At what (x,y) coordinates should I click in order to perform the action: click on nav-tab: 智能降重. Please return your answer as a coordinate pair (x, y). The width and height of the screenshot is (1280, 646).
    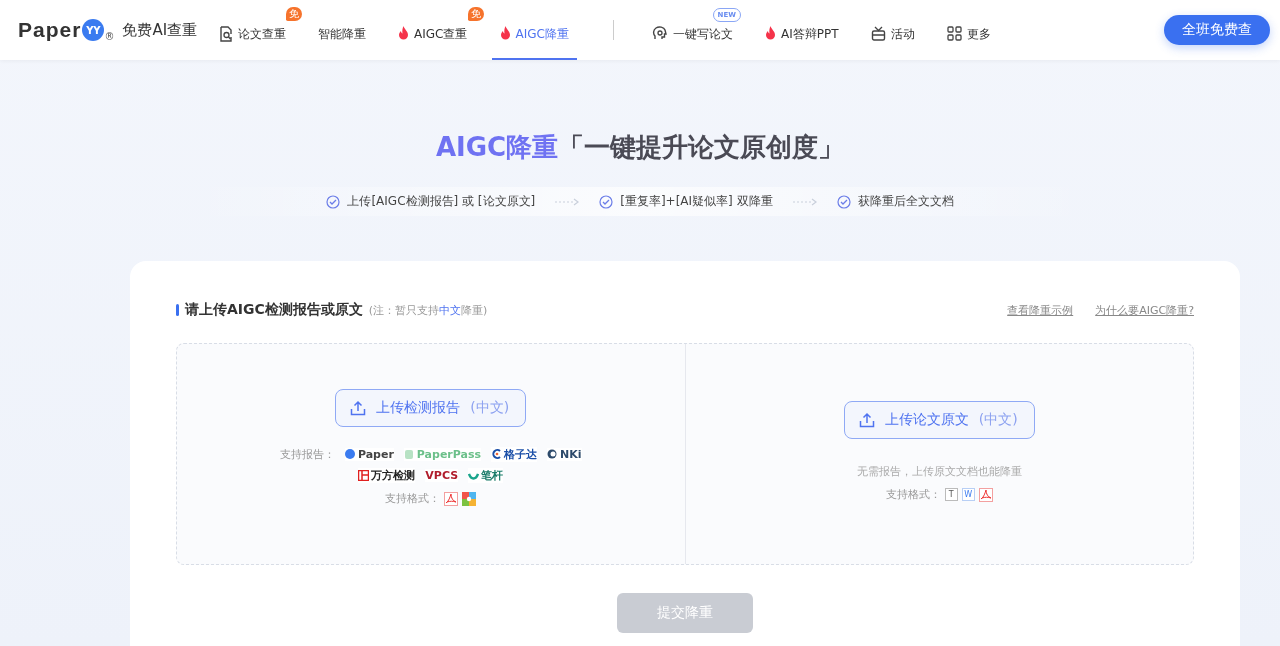
    Looking at the image, I should click on (342, 42).